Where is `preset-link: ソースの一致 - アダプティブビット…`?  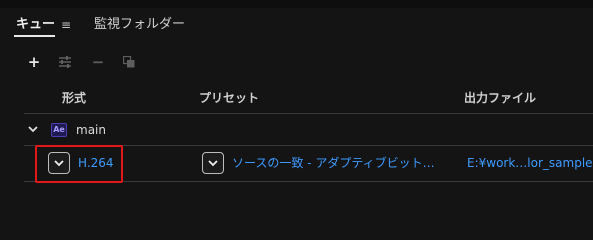 preset-link: ソースの一致 - アダプティブビット… is located at coordinates (333, 163).